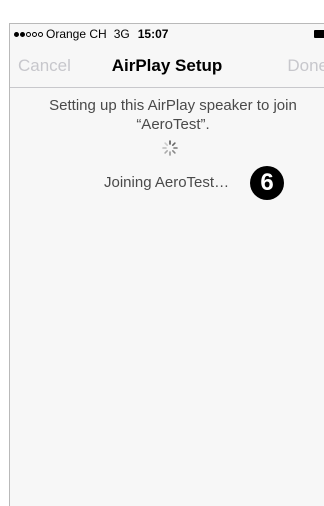 This screenshot has width=324, height=506. I want to click on step-number-badge: 6, so click(267, 183).